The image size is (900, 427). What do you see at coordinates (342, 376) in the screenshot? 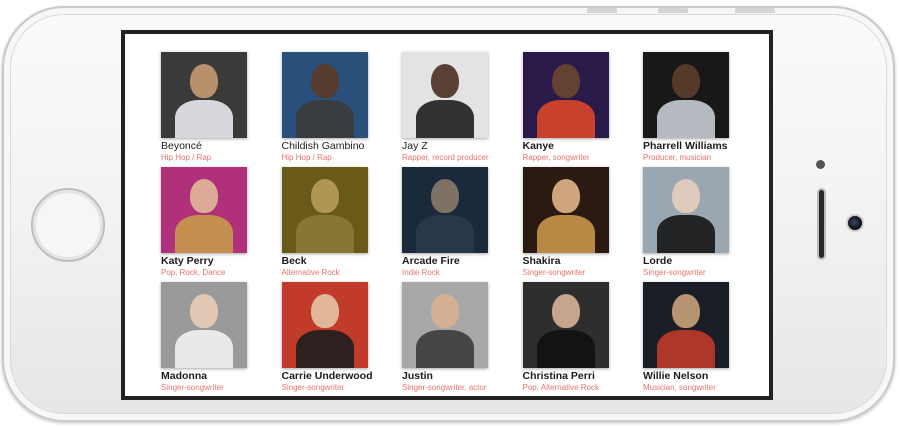
I see `artist-name: Carrie Underwood` at bounding box center [342, 376].